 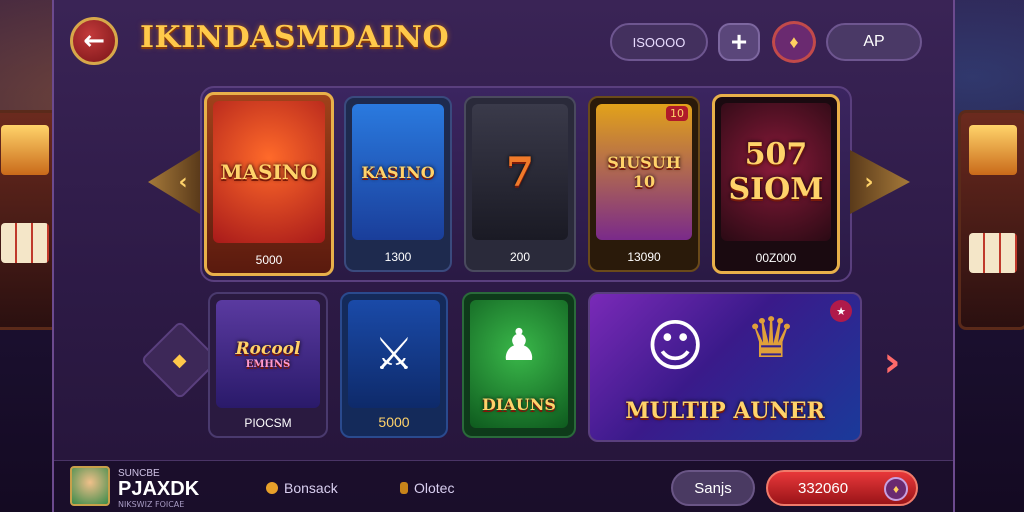 I want to click on game-art: ♟ DIAUNS, so click(x=519, y=364).